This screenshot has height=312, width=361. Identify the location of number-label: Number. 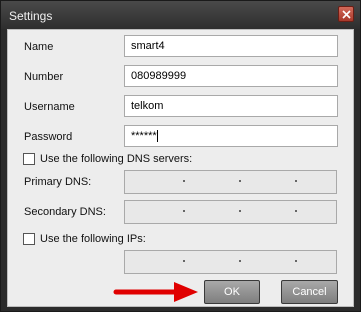
(44, 77).